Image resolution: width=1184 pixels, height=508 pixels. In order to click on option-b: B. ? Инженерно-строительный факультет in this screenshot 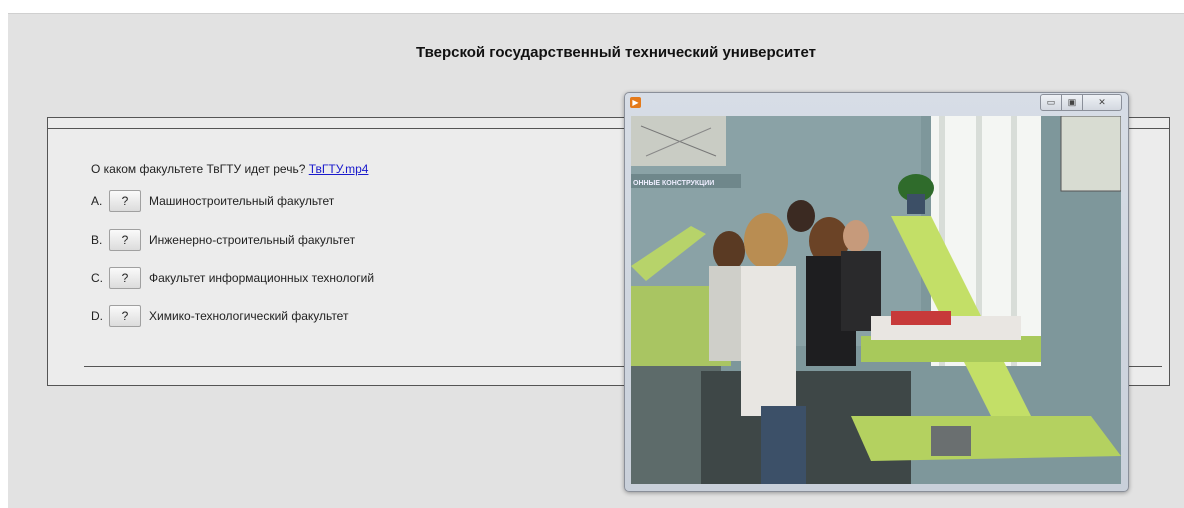, I will do `click(223, 240)`.